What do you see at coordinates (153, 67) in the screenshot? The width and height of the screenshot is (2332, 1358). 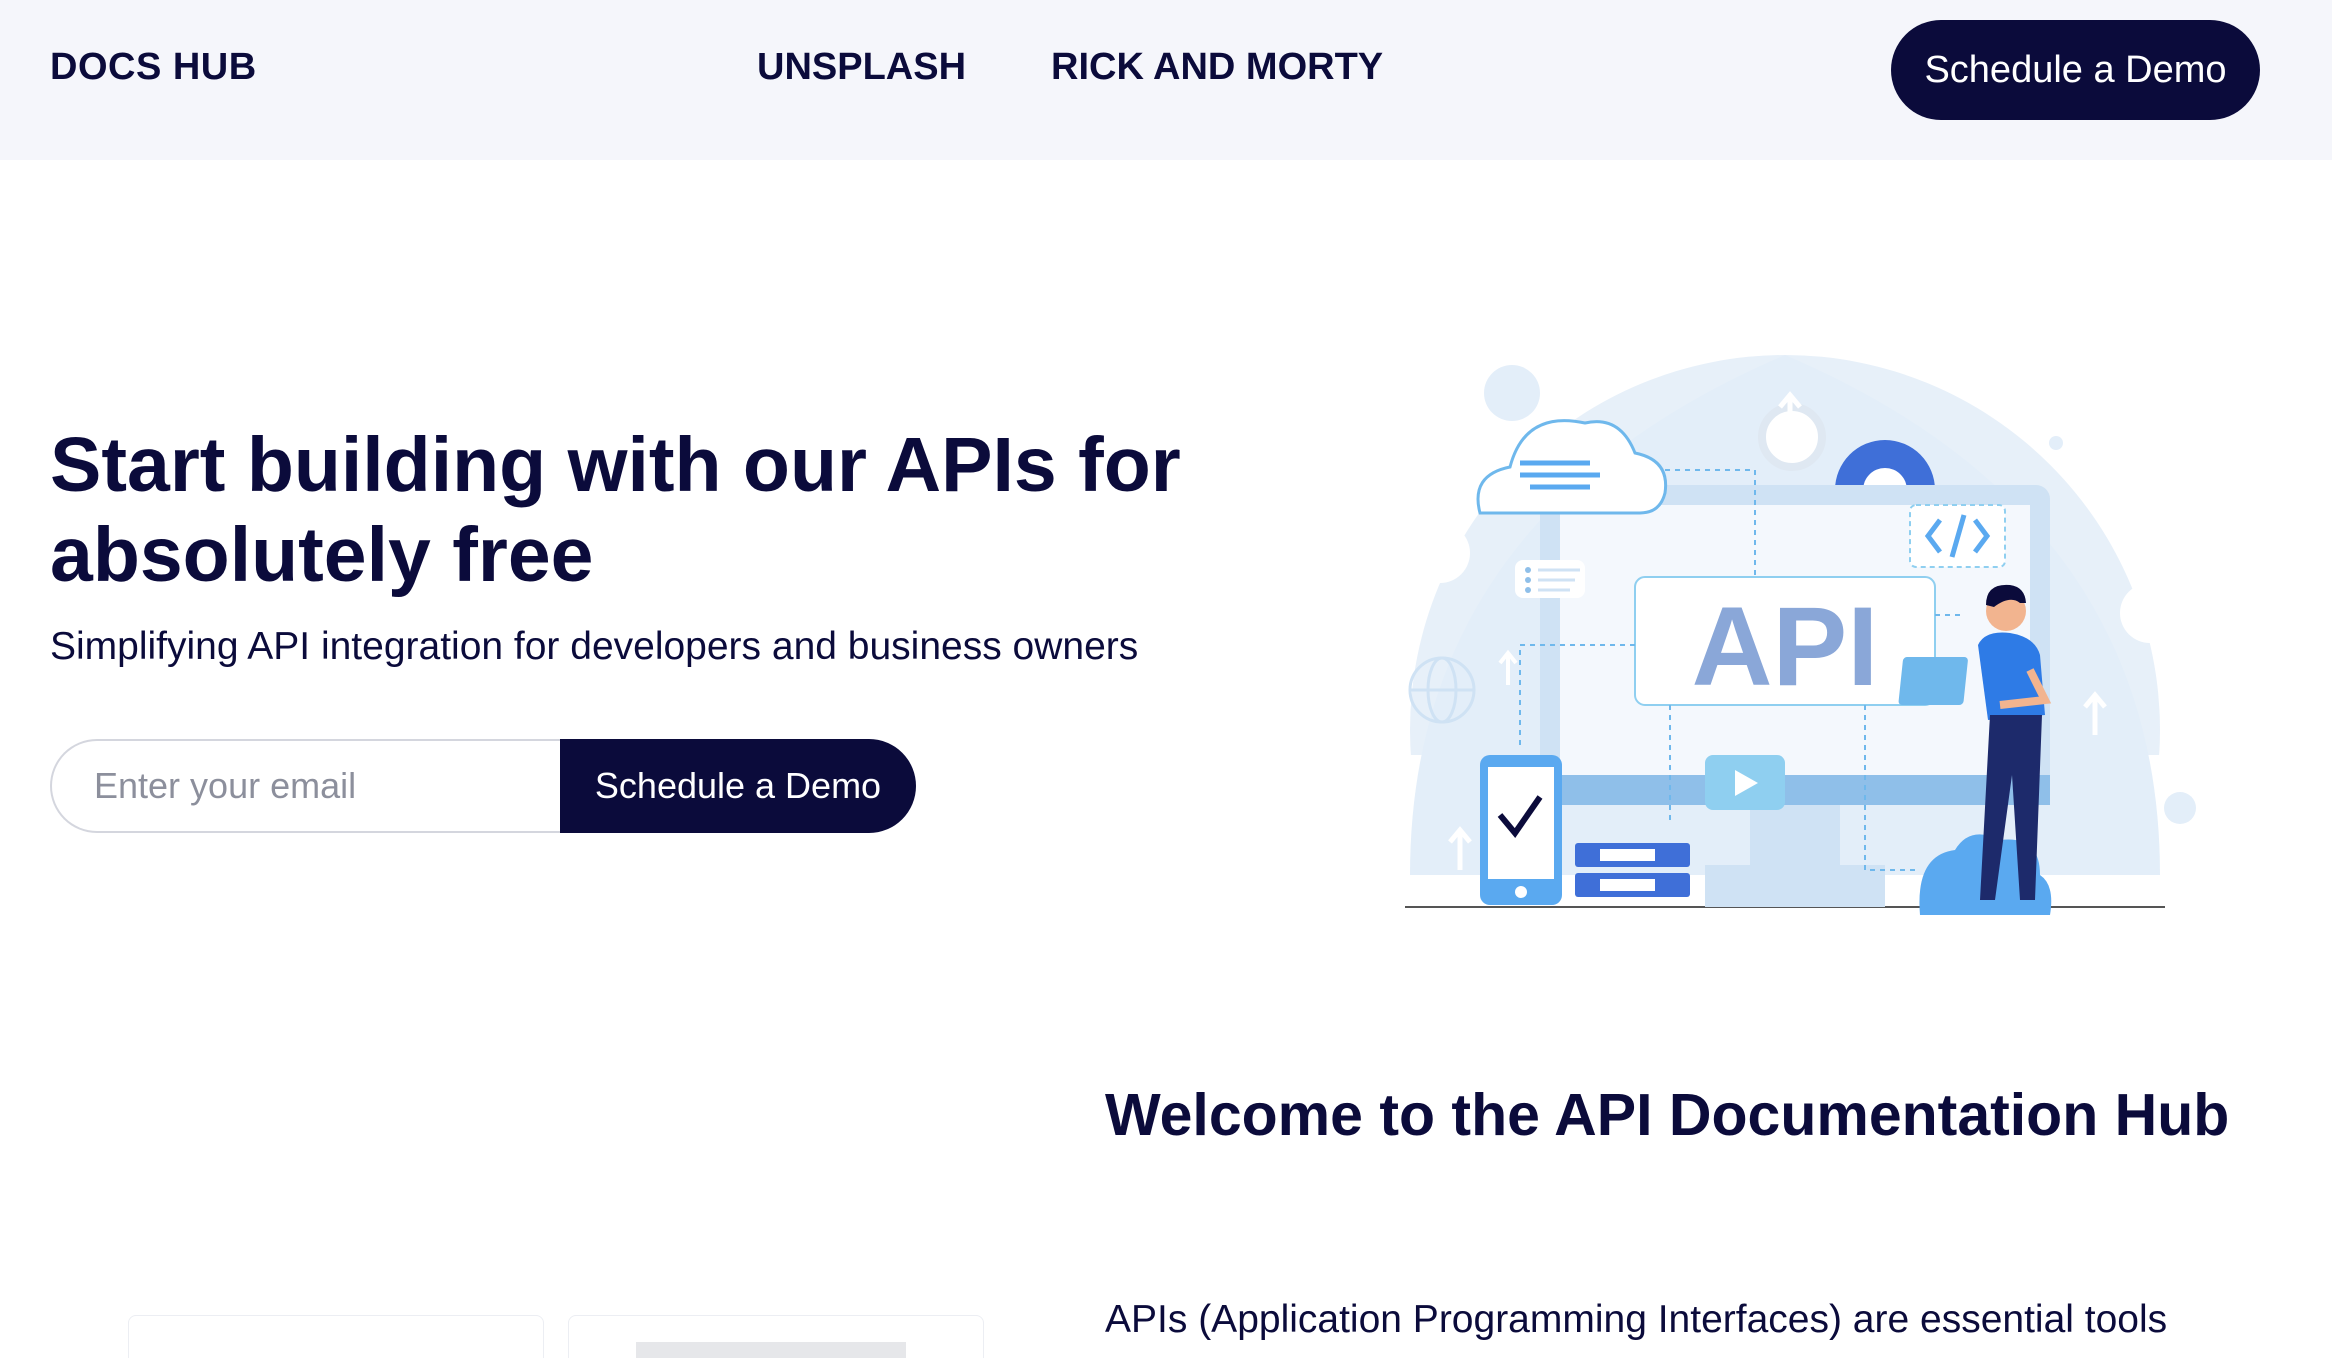 I see `site-logo: DOCS HUB` at bounding box center [153, 67].